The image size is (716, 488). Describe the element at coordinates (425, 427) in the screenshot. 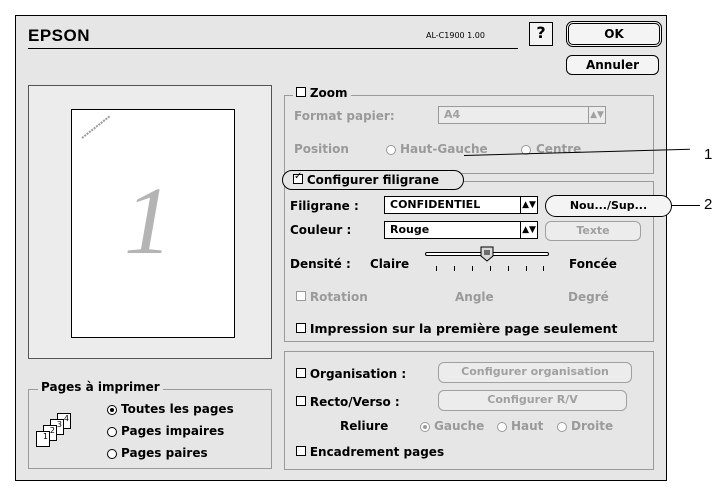

I see `binding-left-radio` at that location.